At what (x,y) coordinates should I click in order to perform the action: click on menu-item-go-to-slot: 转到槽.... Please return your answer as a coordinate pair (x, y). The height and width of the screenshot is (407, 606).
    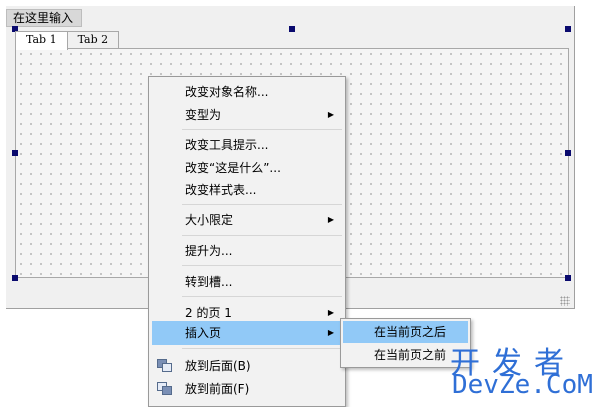
    Looking at the image, I should click on (247, 282).